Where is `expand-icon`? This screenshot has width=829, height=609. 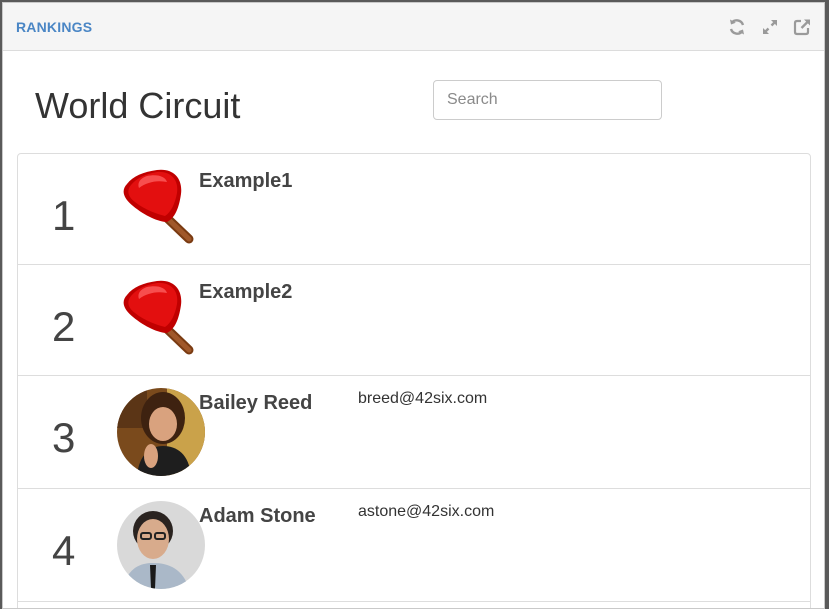
expand-icon is located at coordinates (770, 27).